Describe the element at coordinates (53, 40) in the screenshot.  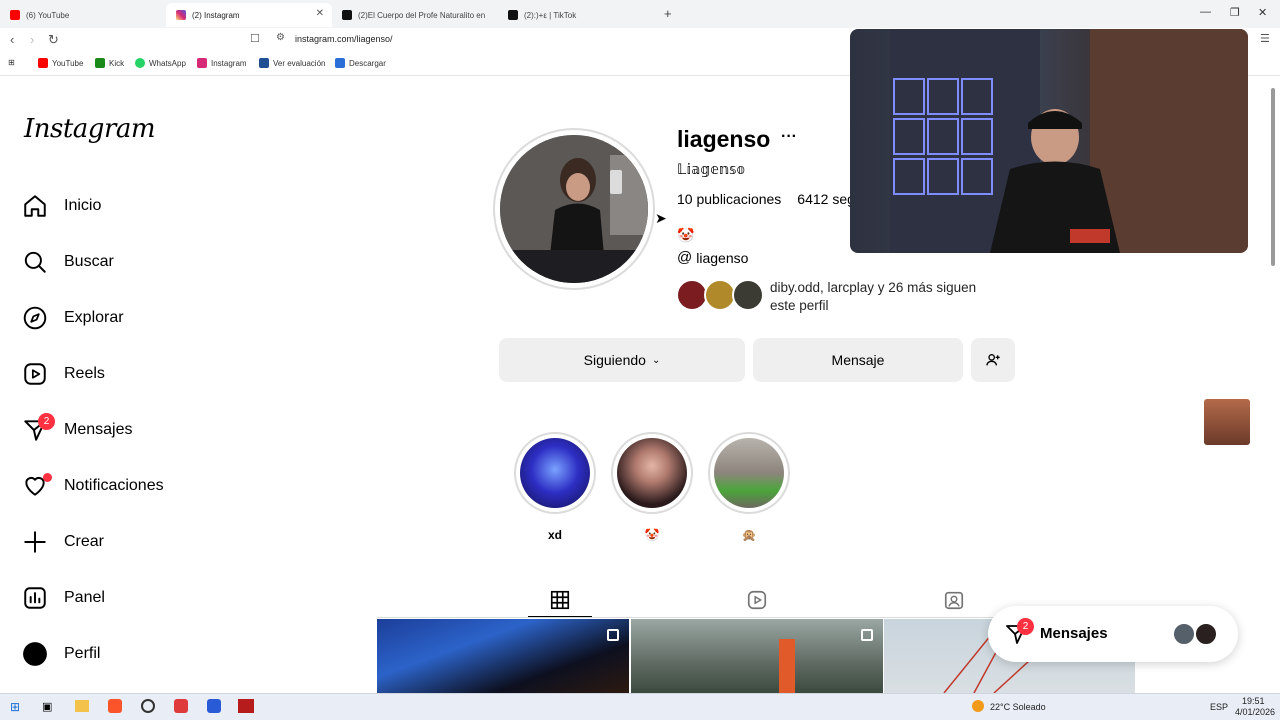
I see `reload-icon: ↻` at that location.